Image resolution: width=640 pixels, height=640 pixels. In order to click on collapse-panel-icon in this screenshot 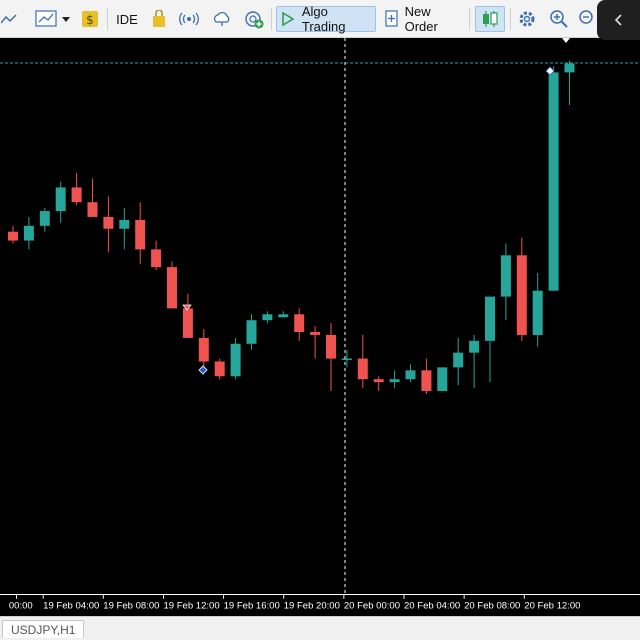, I will do `click(618, 20)`.